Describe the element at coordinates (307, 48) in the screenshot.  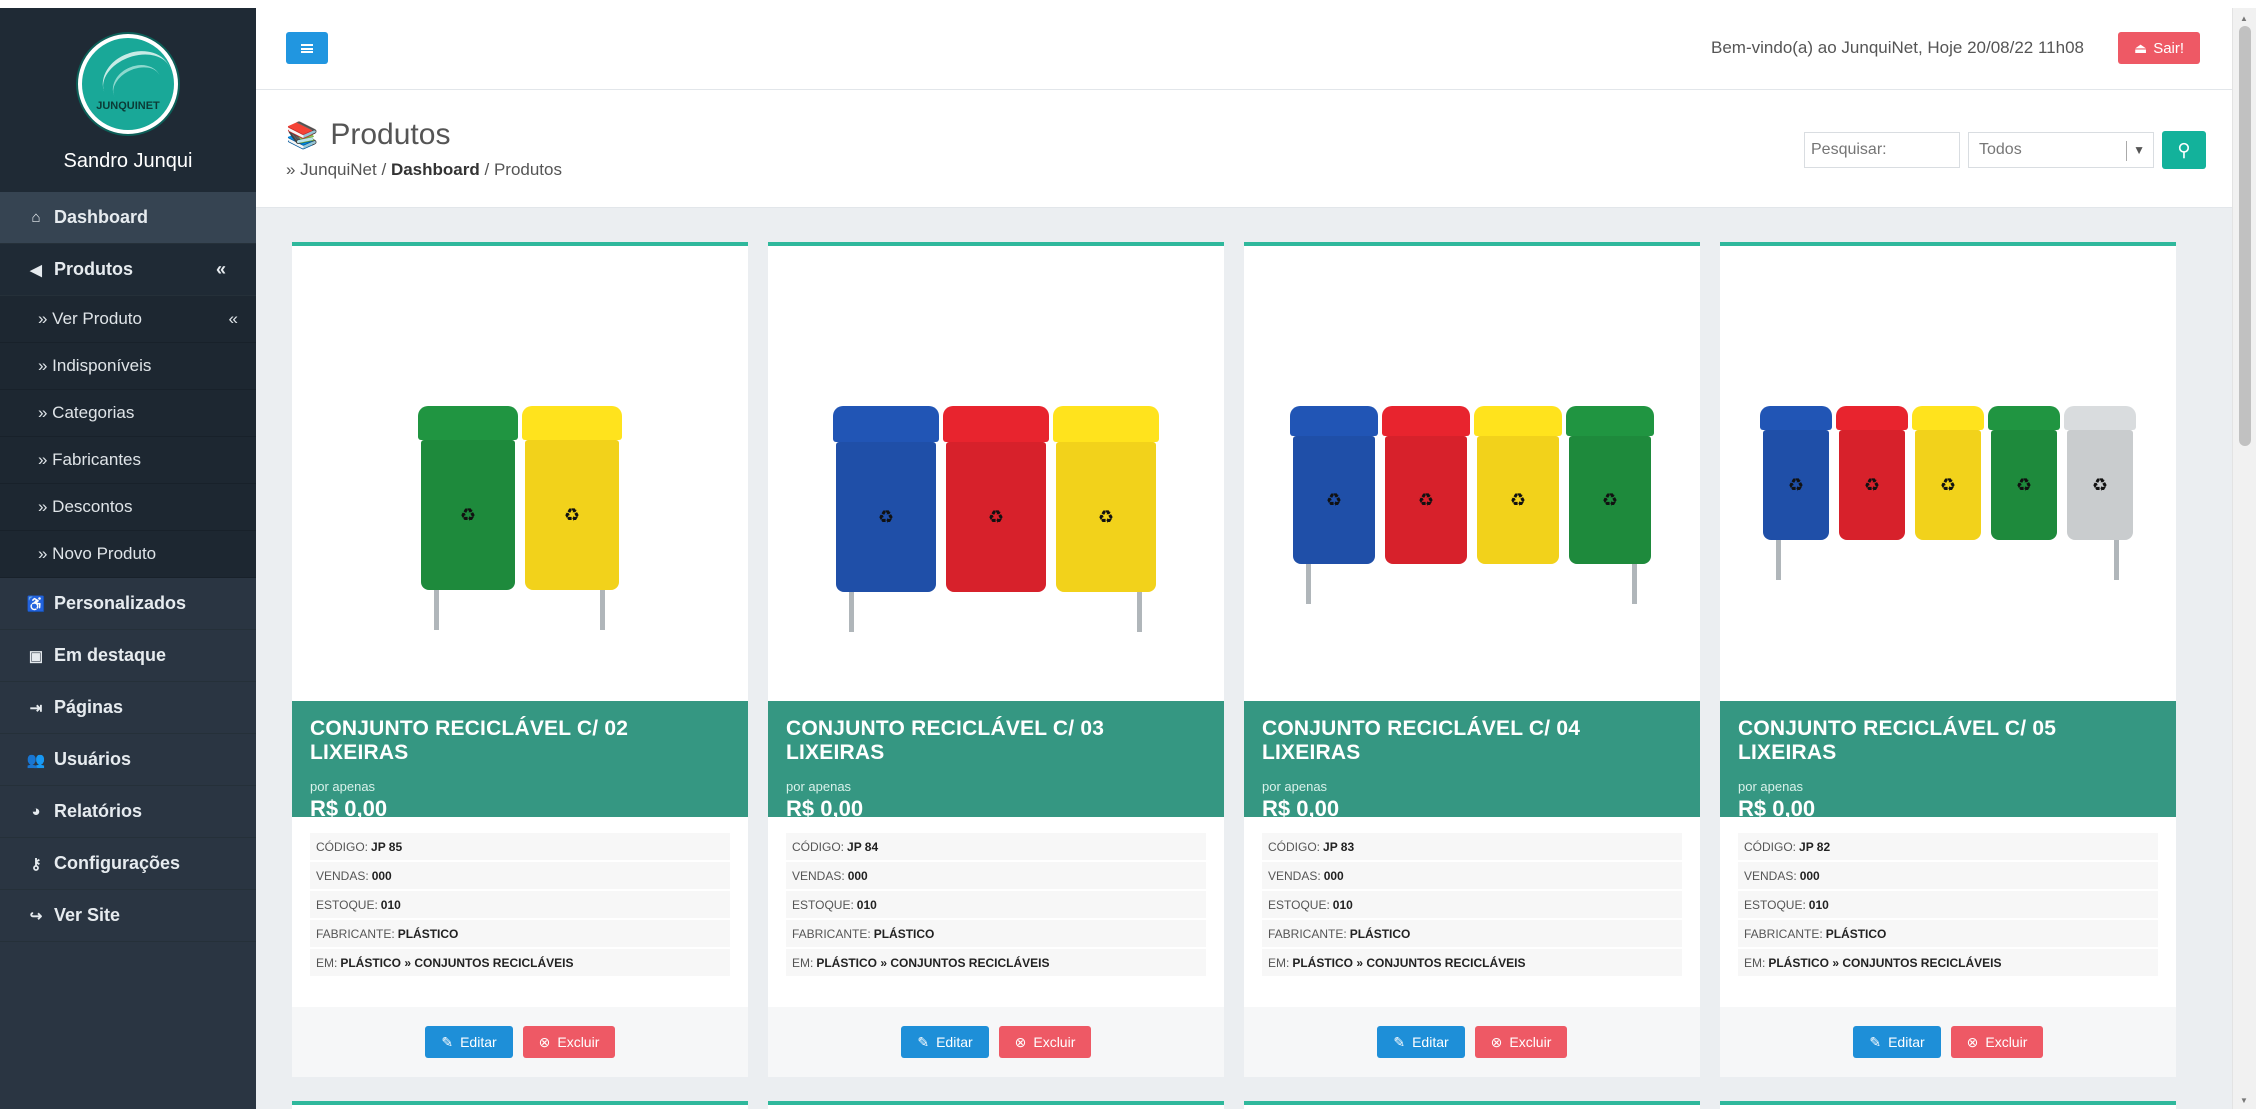
I see `sidebar-toggle-button` at that location.